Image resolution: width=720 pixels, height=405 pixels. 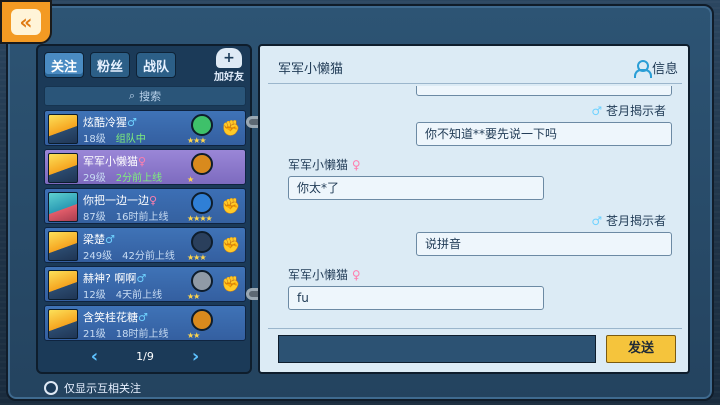 What do you see at coordinates (475, 68) in the screenshot?
I see `chat-header: 军军小懒猫 信息` at bounding box center [475, 68].